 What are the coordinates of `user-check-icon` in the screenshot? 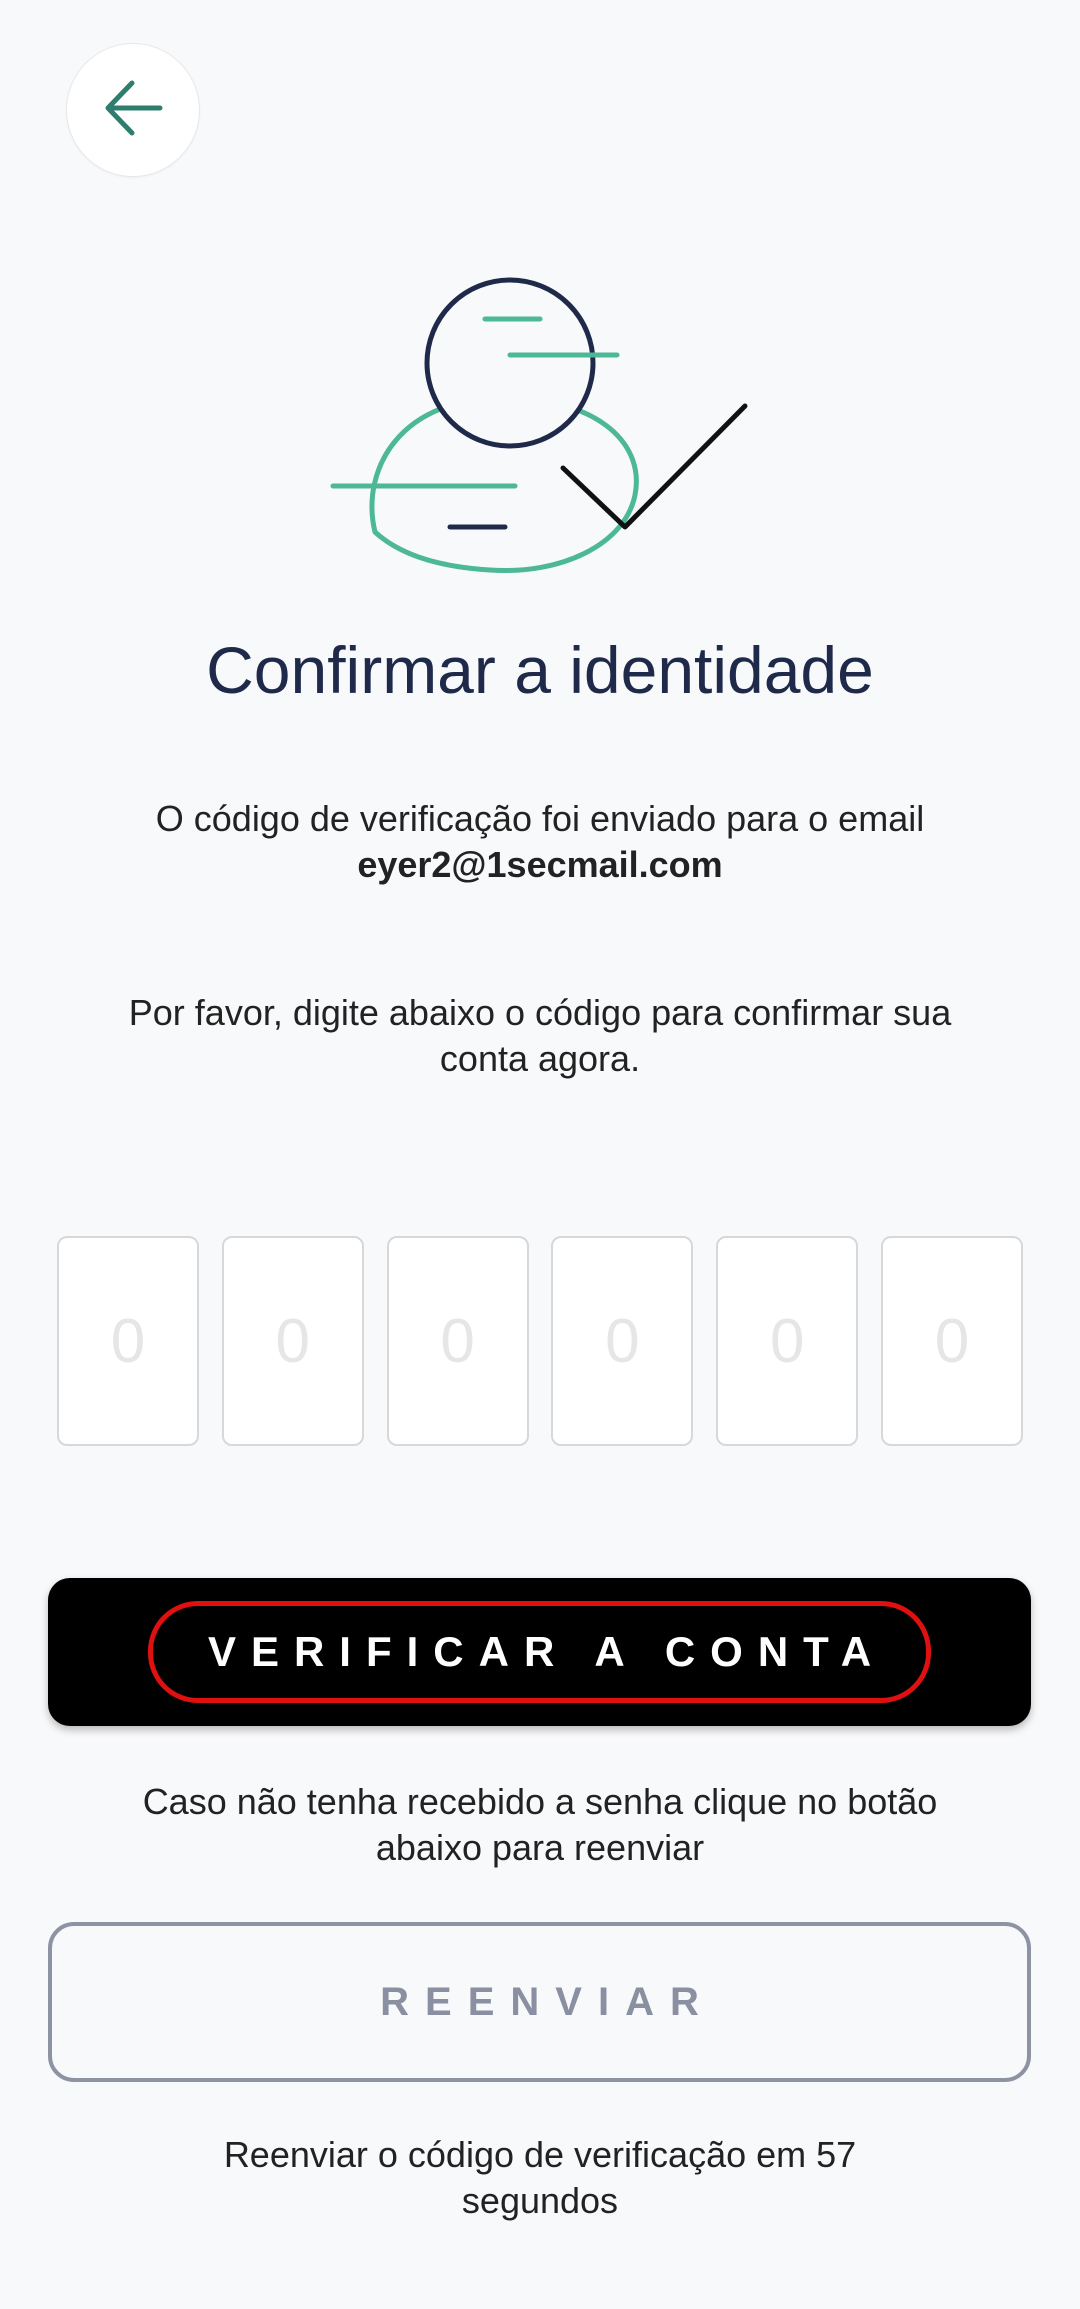 It's located at (540, 430).